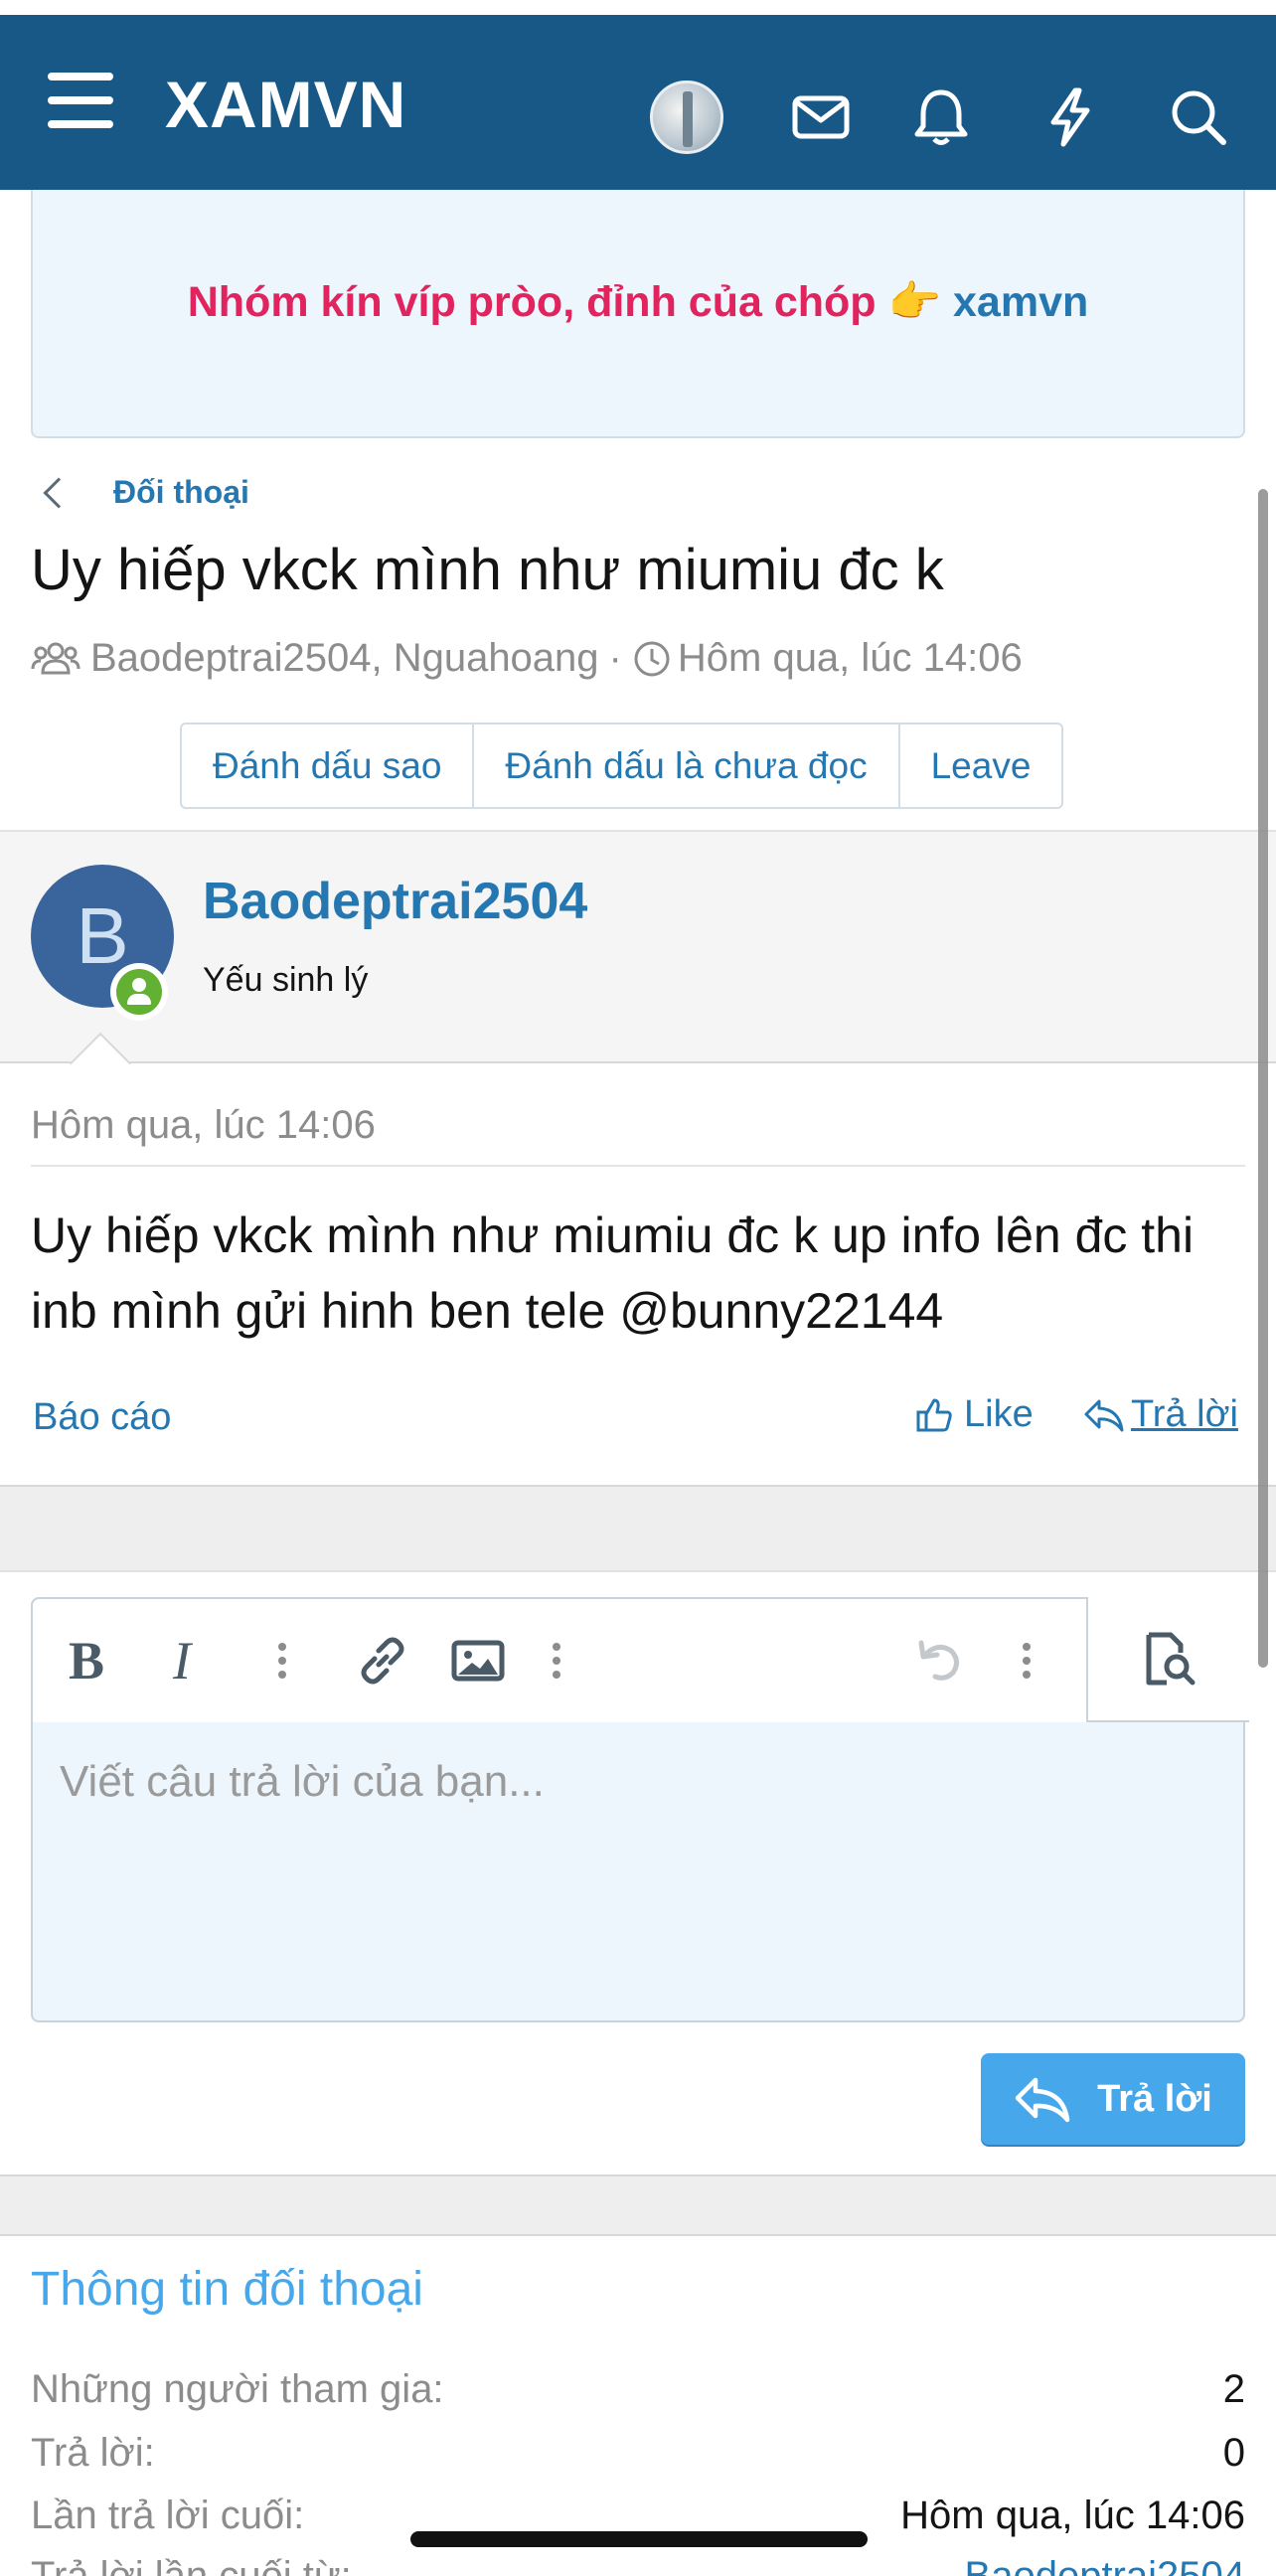 Image resolution: width=1276 pixels, height=2576 pixels. I want to click on promo-text-red: Nhóm kín víp pròo, đỉnh của chóp, so click(532, 302).